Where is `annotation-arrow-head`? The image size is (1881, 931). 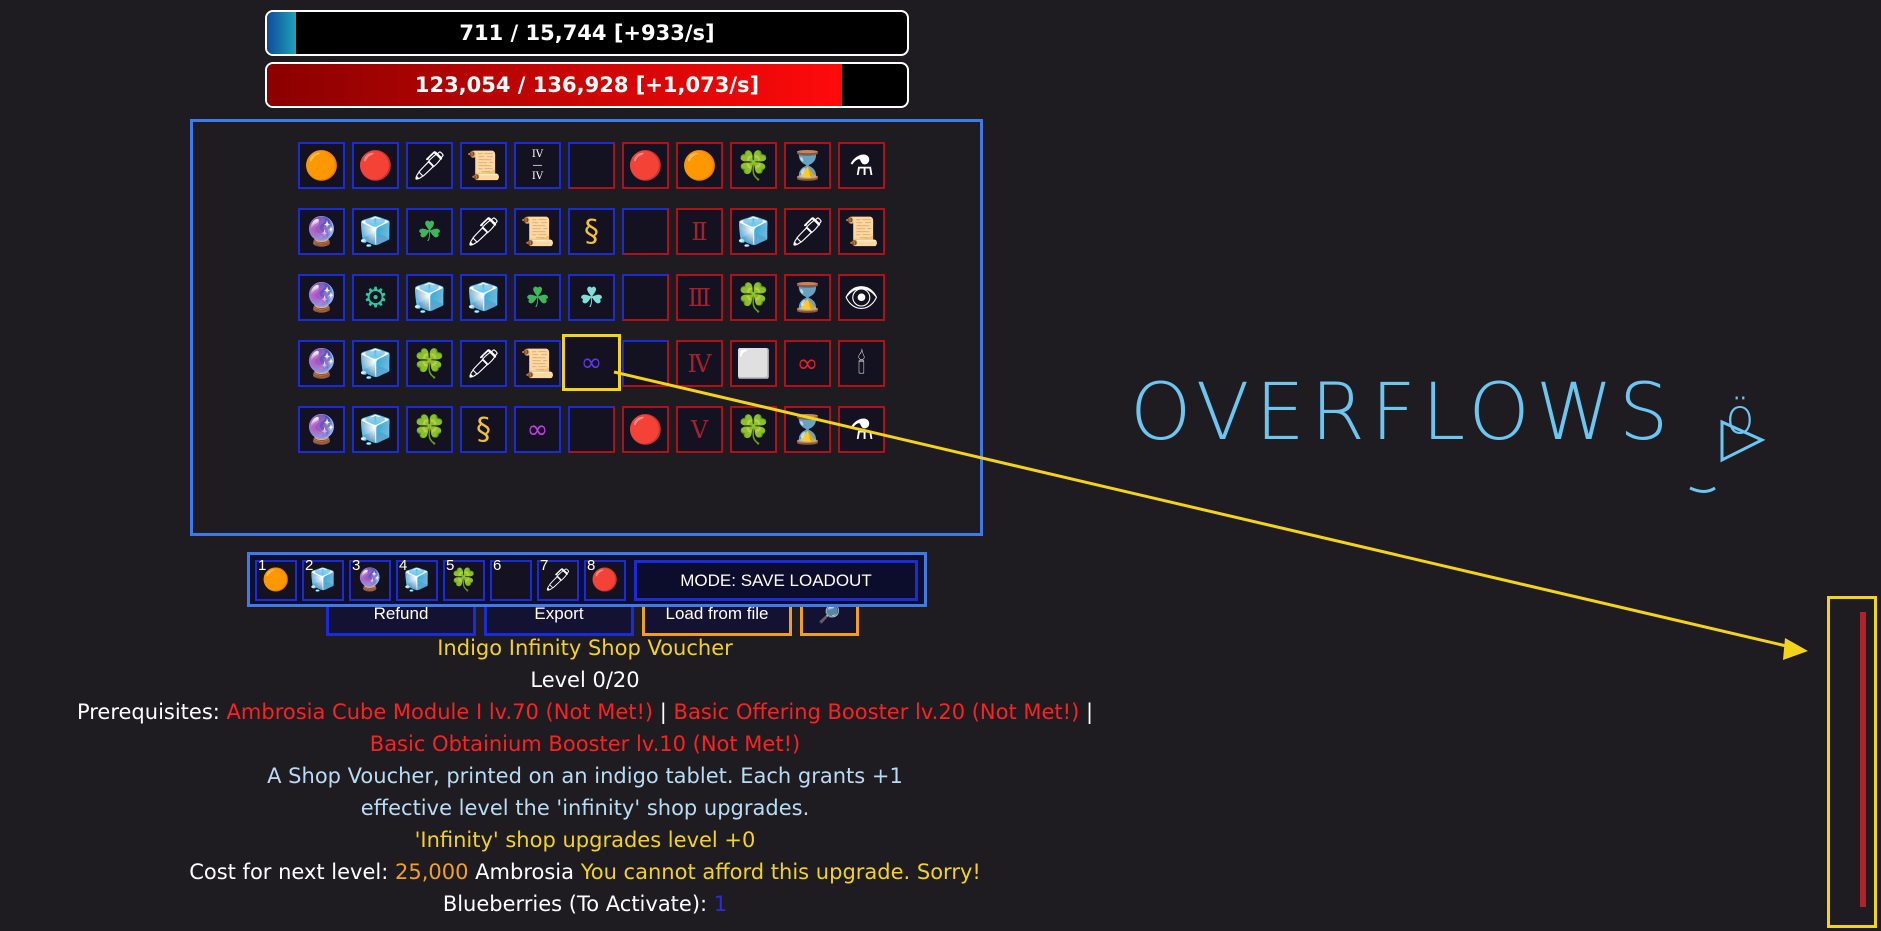 annotation-arrow-head is located at coordinates (1795, 649).